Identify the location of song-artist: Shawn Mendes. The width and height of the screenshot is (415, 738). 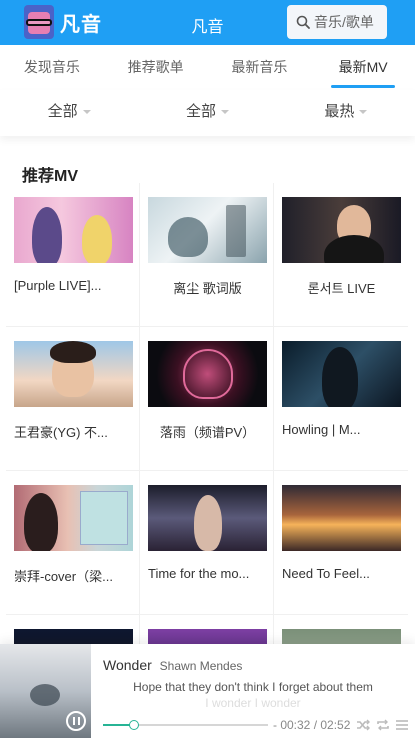
(201, 666).